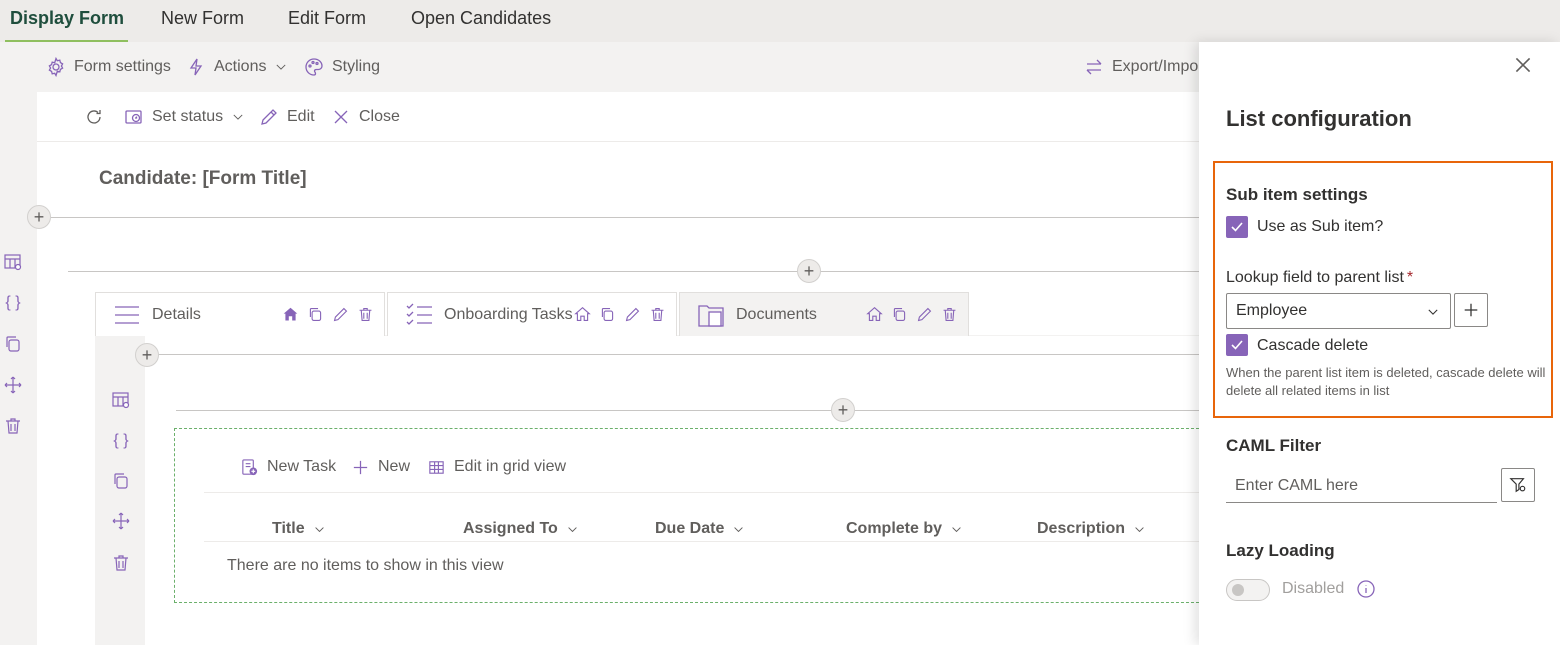 This screenshot has height=645, width=1560. What do you see at coordinates (1091, 529) in the screenshot?
I see `column-header-description: Description` at bounding box center [1091, 529].